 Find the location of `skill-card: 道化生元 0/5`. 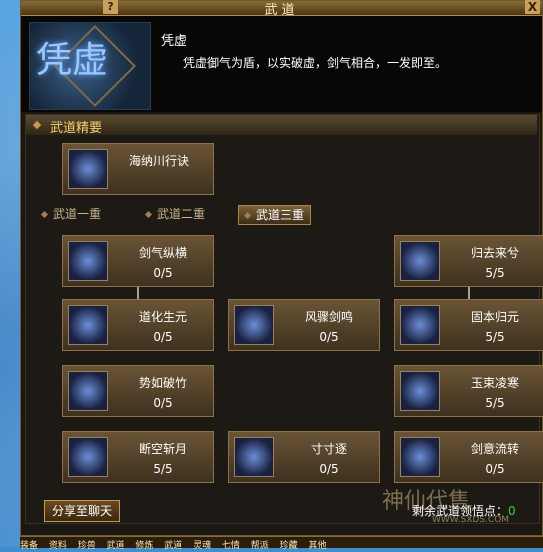

skill-card: 道化生元 0/5 is located at coordinates (138, 325).